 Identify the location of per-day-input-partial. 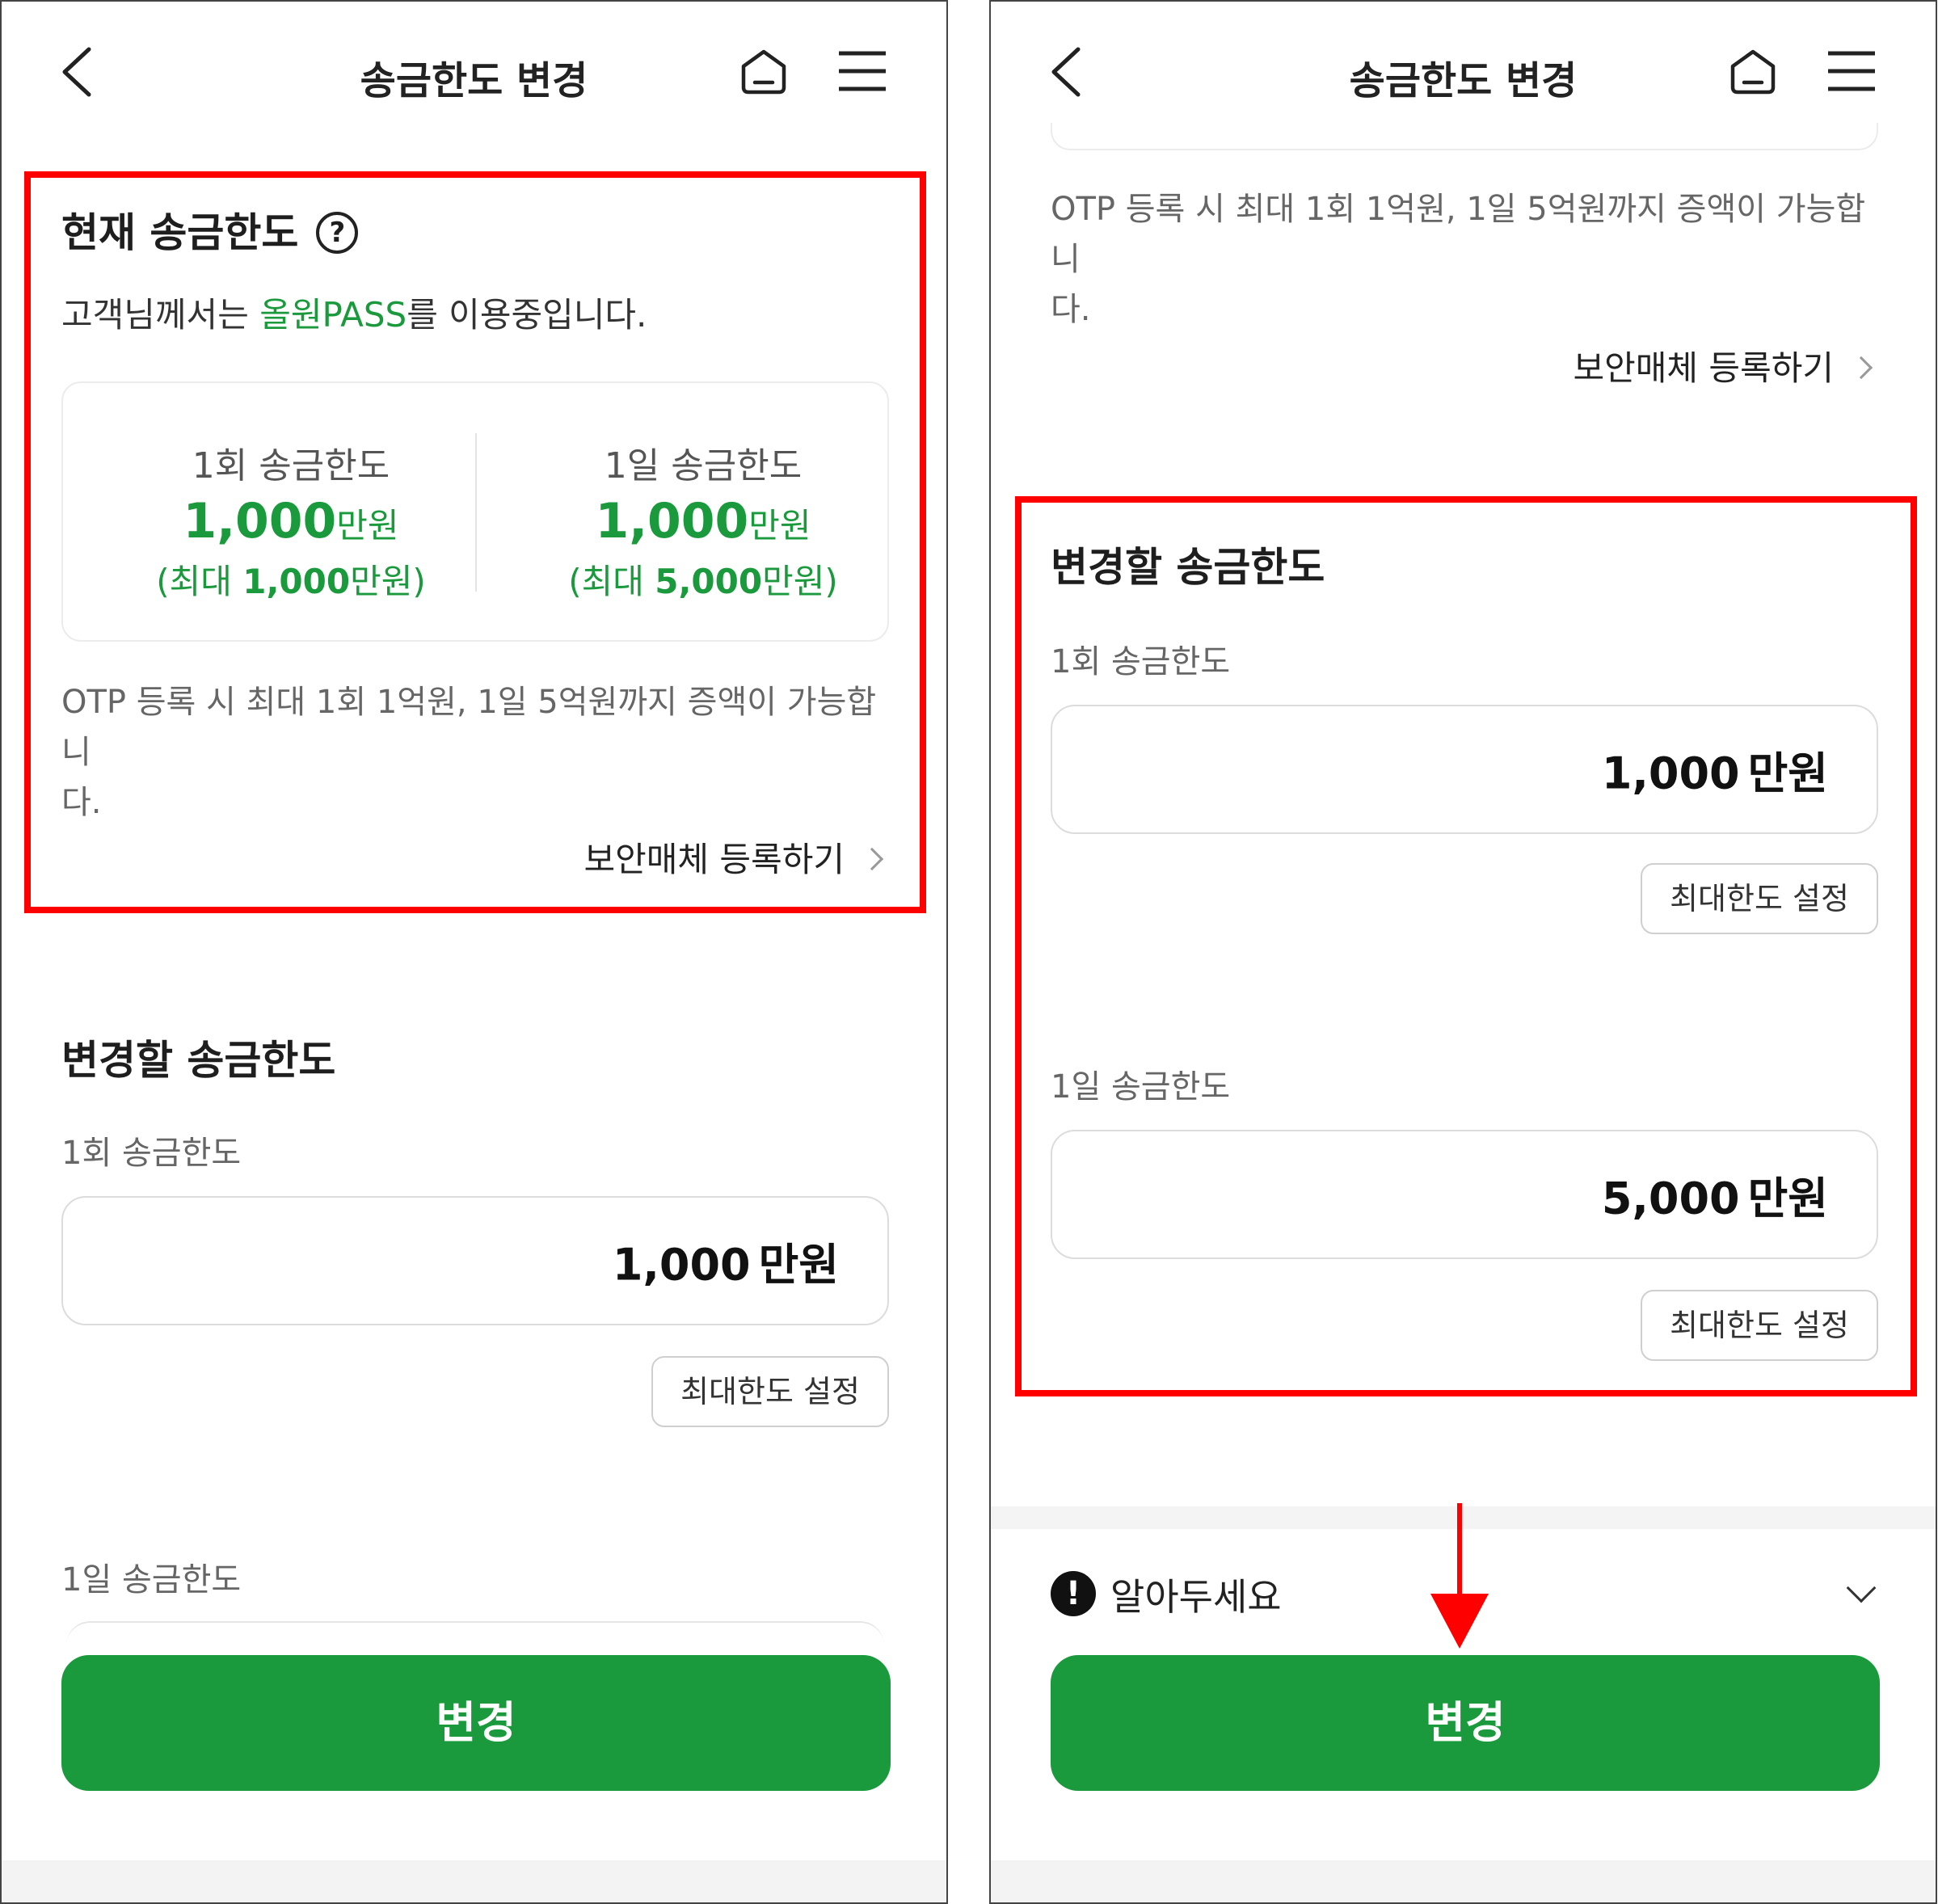
(475, 1633).